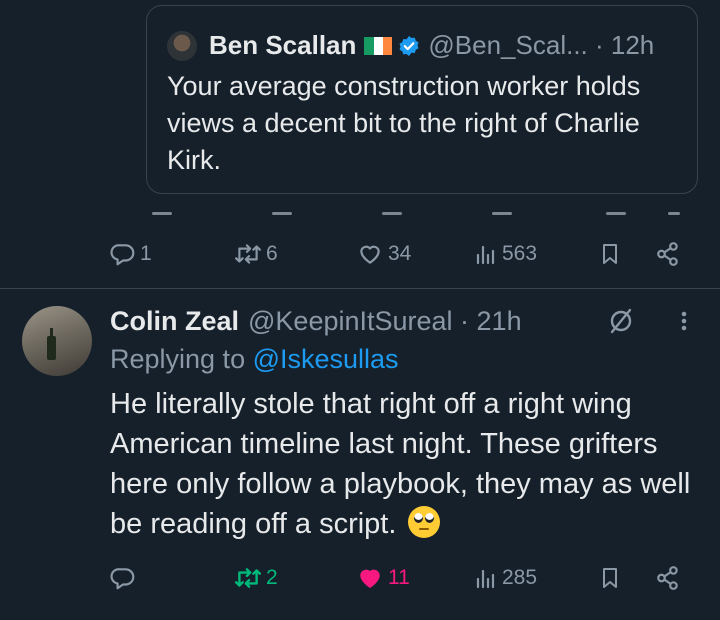  What do you see at coordinates (385, 320) in the screenshot?
I see `reply-handle-time: @KeepinItSureal · 21h` at bounding box center [385, 320].